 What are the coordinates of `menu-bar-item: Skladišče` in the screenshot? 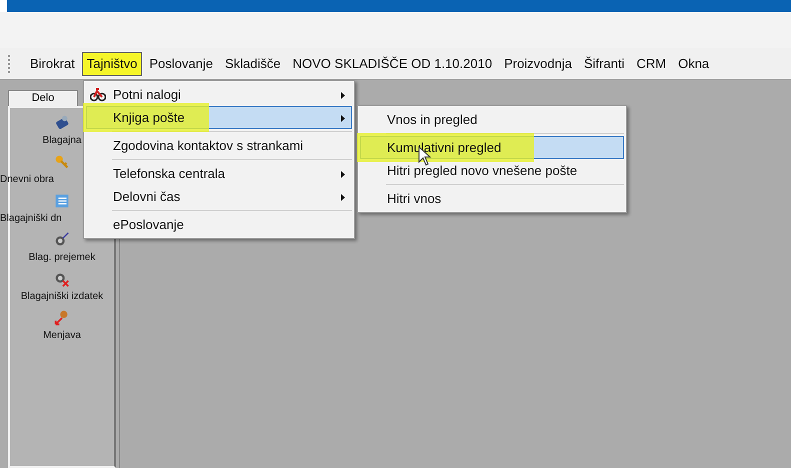 It's located at (253, 64).